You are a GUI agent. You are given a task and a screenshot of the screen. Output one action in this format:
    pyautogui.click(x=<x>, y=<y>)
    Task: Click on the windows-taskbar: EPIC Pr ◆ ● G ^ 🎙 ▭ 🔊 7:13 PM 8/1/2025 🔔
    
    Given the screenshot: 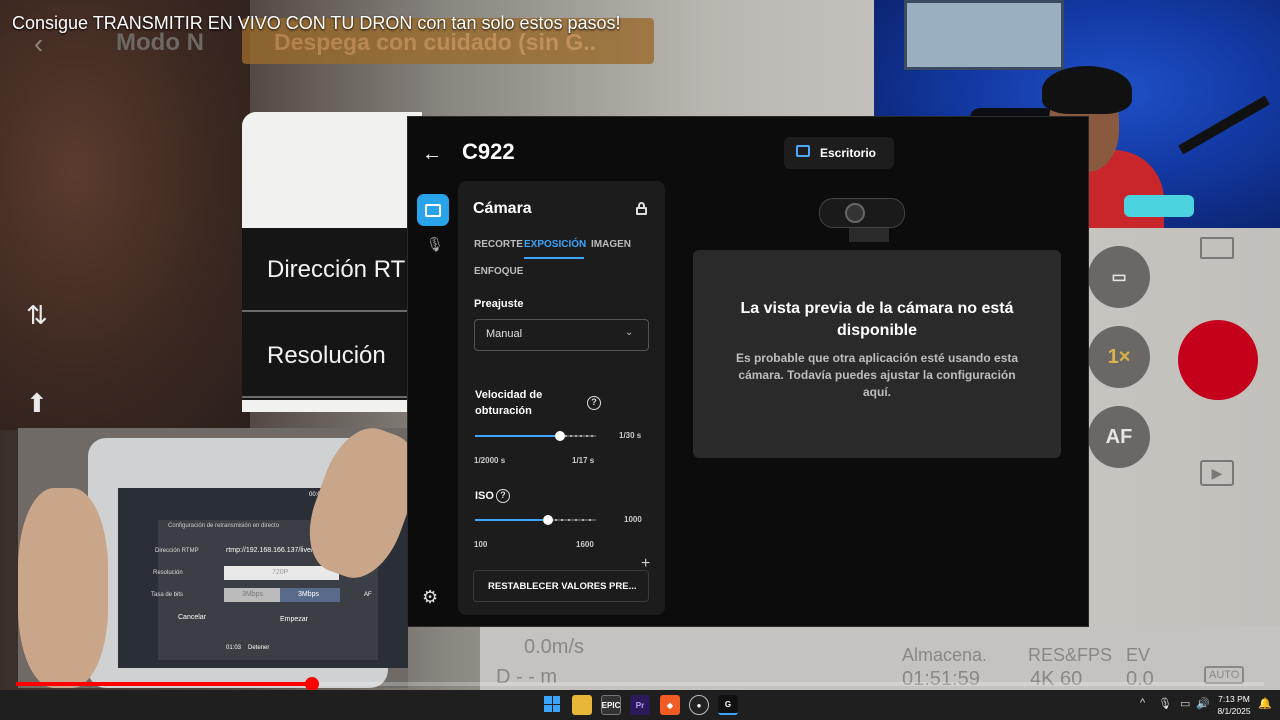 What is the action you would take?
    pyautogui.click(x=640, y=705)
    